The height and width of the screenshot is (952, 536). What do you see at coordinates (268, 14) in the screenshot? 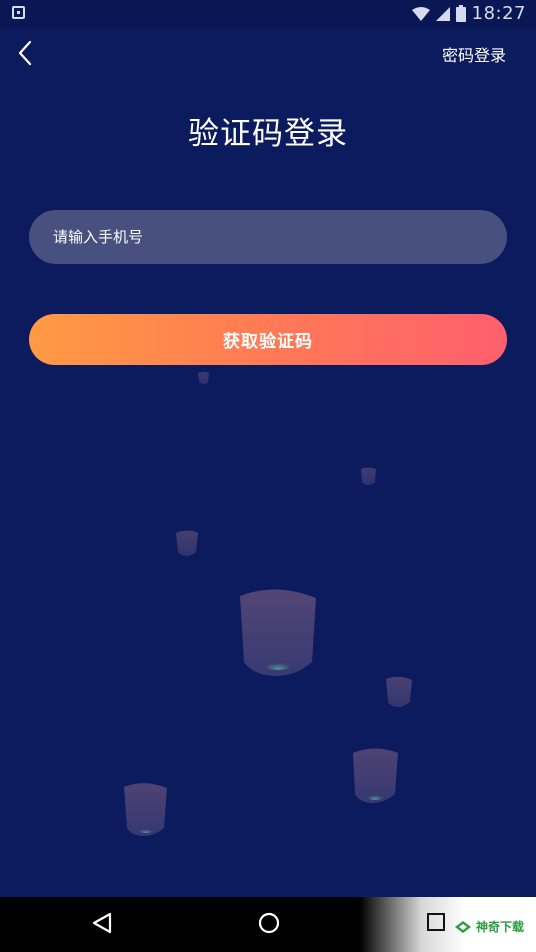
I see `status-bar: 18:27` at bounding box center [268, 14].